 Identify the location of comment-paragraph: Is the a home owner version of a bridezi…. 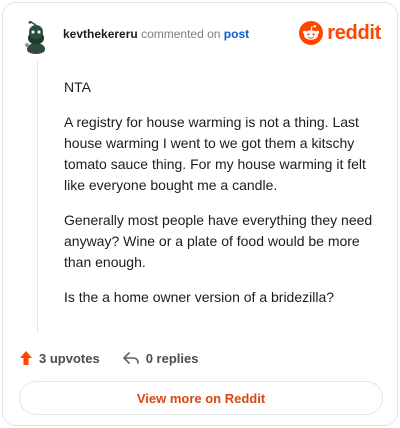
(199, 297).